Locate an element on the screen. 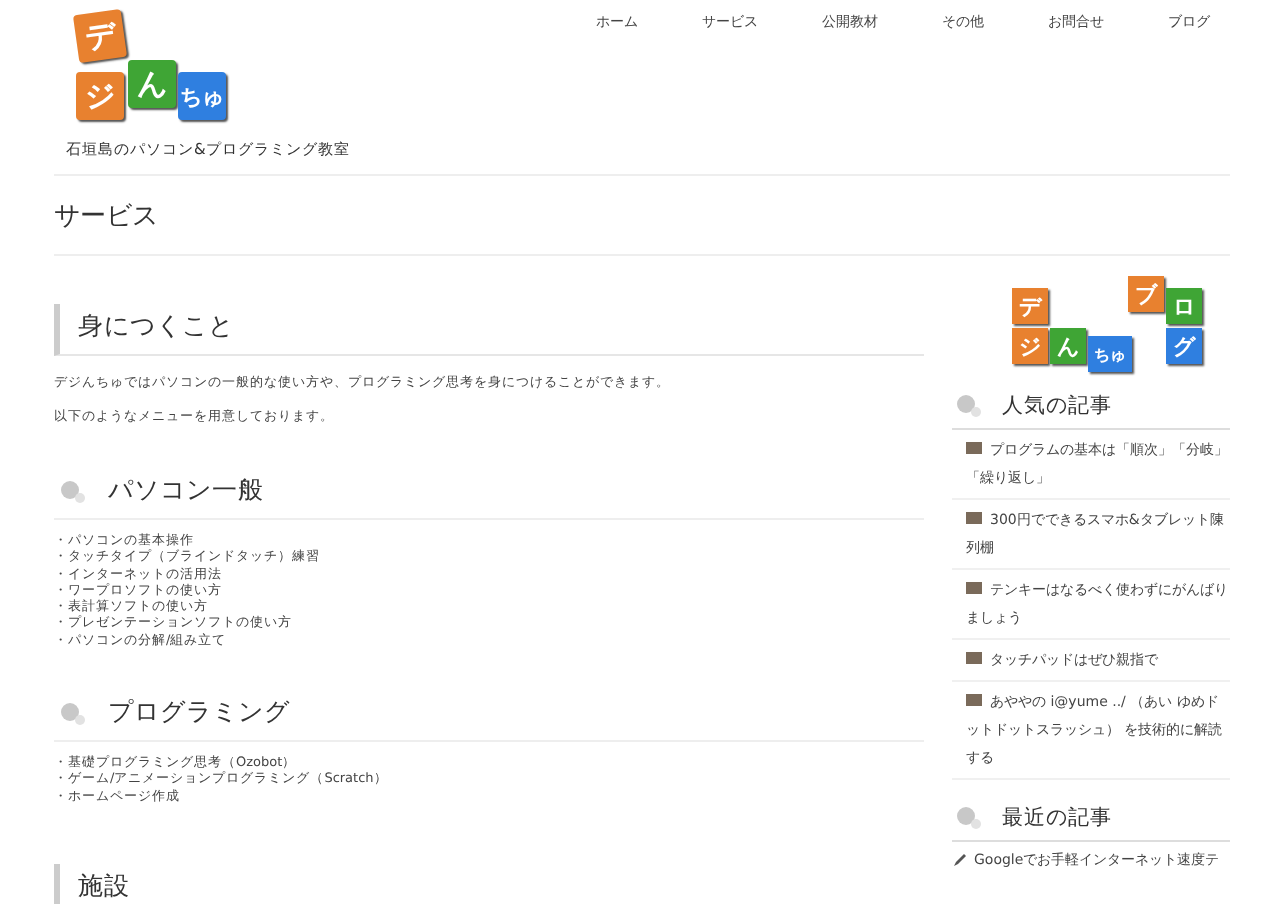  logo-drawing: デ ジ ん ちゅ is located at coordinates (154, 70).